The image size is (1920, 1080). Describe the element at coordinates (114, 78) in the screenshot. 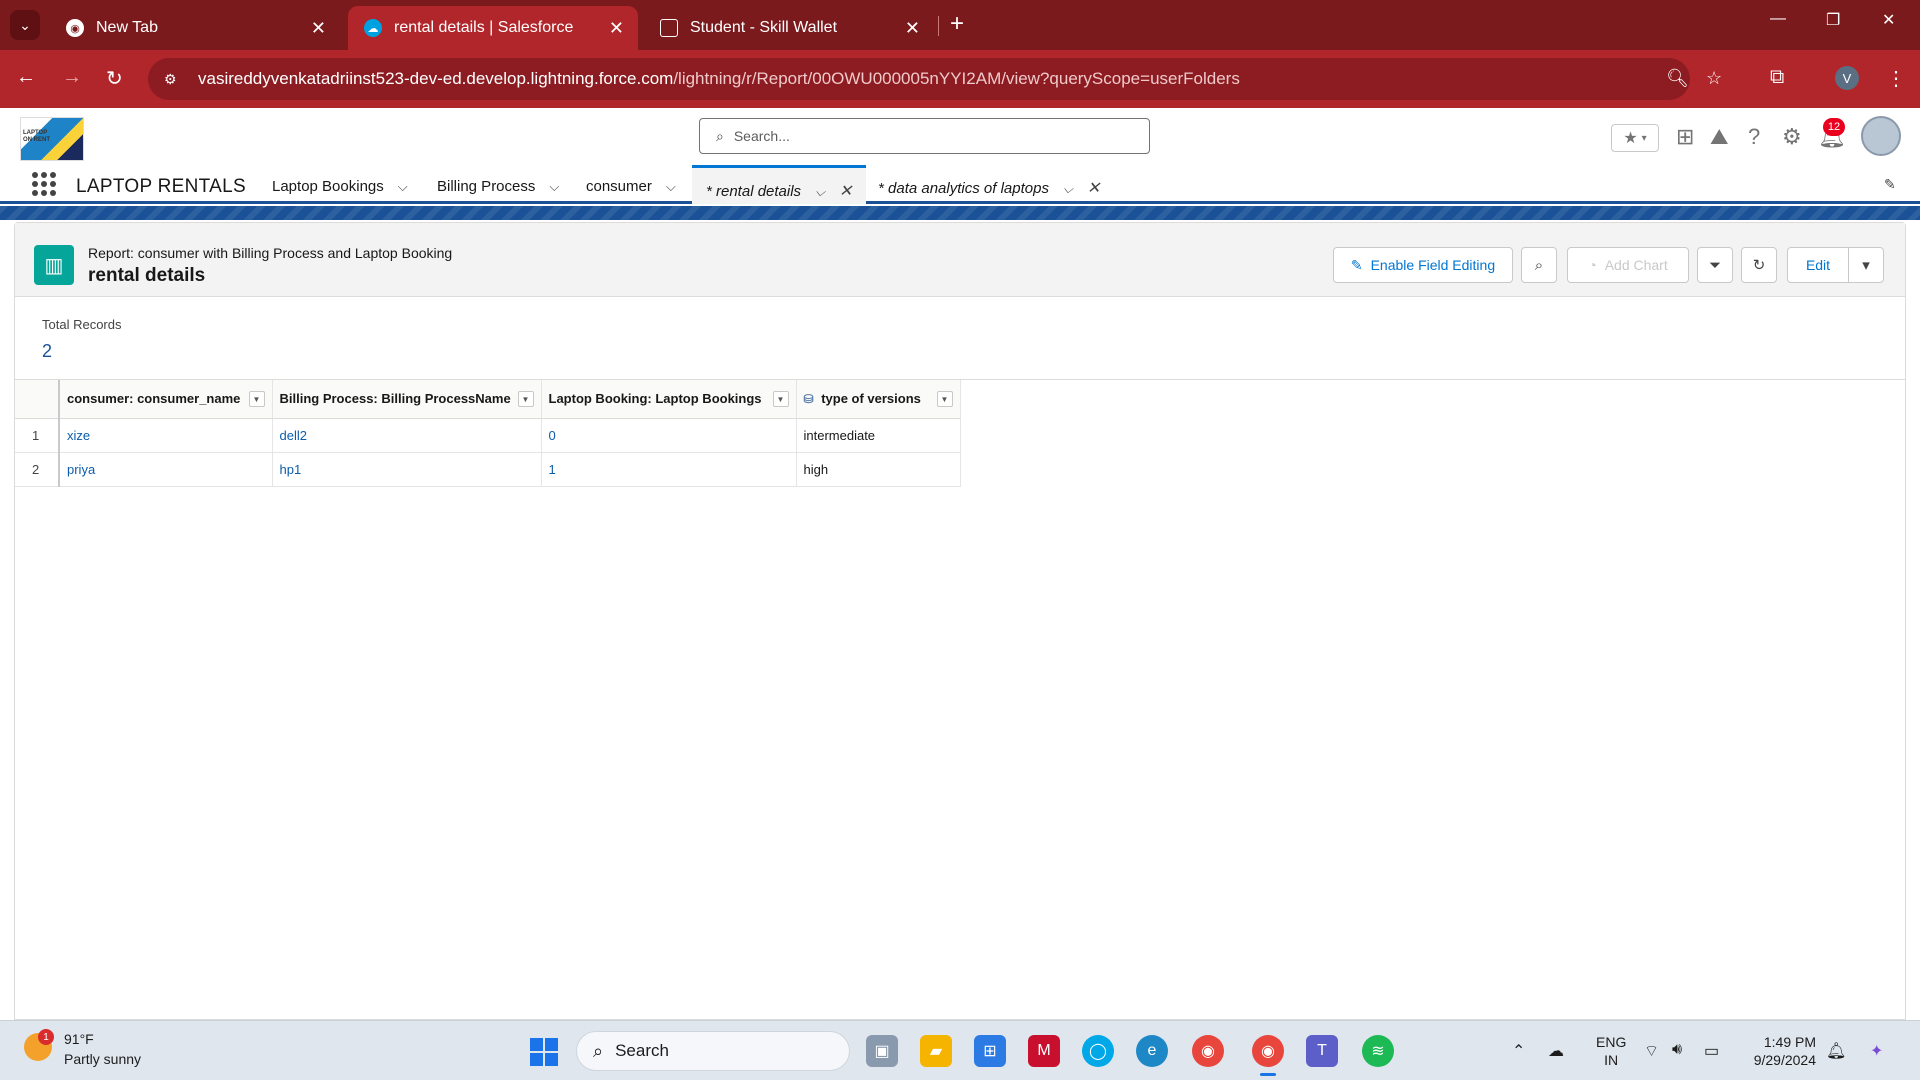

I see `reload-icon: ↻` at that location.